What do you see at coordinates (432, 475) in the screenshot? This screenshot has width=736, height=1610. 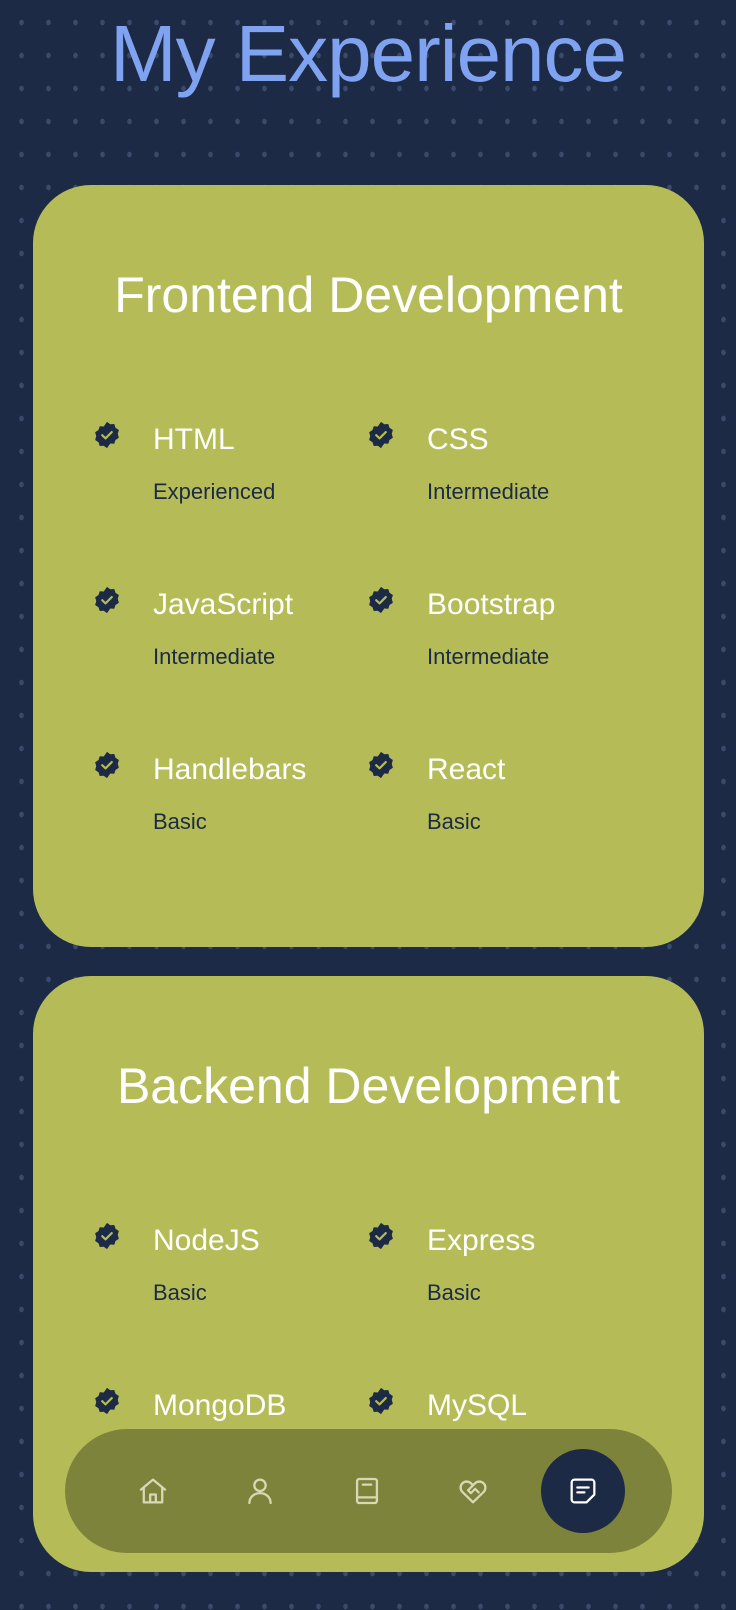 I see `skill-item-css: CSS Intermediate` at bounding box center [432, 475].